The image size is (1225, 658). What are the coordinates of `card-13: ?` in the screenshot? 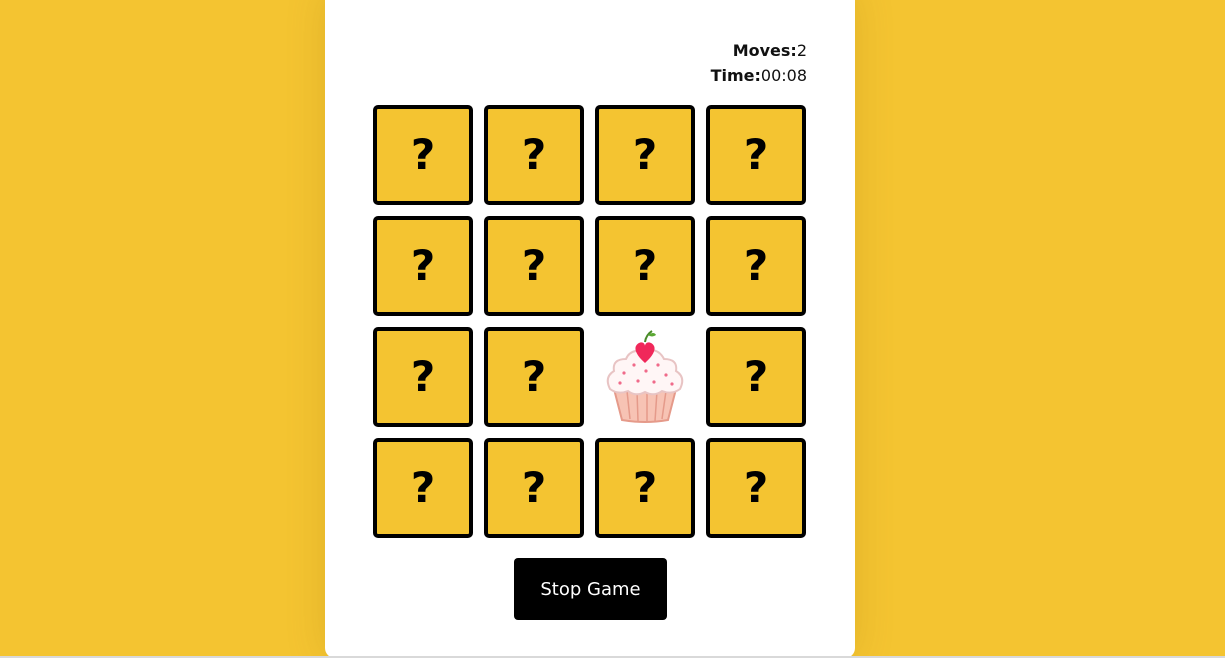 It's located at (423, 488).